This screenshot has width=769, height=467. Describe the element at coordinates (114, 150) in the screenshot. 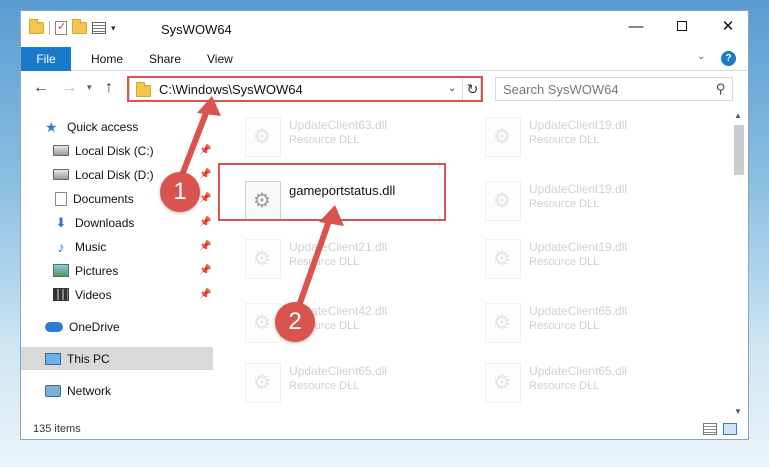

I see `sidebar-item-label: Local Disk (C:)` at that location.